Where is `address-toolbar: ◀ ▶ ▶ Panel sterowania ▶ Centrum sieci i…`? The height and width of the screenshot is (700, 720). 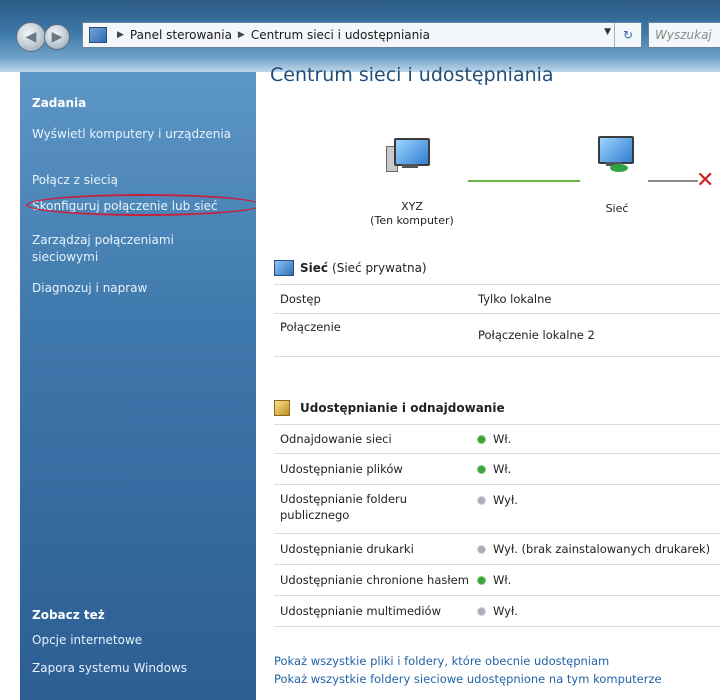
address-toolbar: ◀ ▶ ▶ Panel sterowania ▶ Centrum sieci i… is located at coordinates (360, 36).